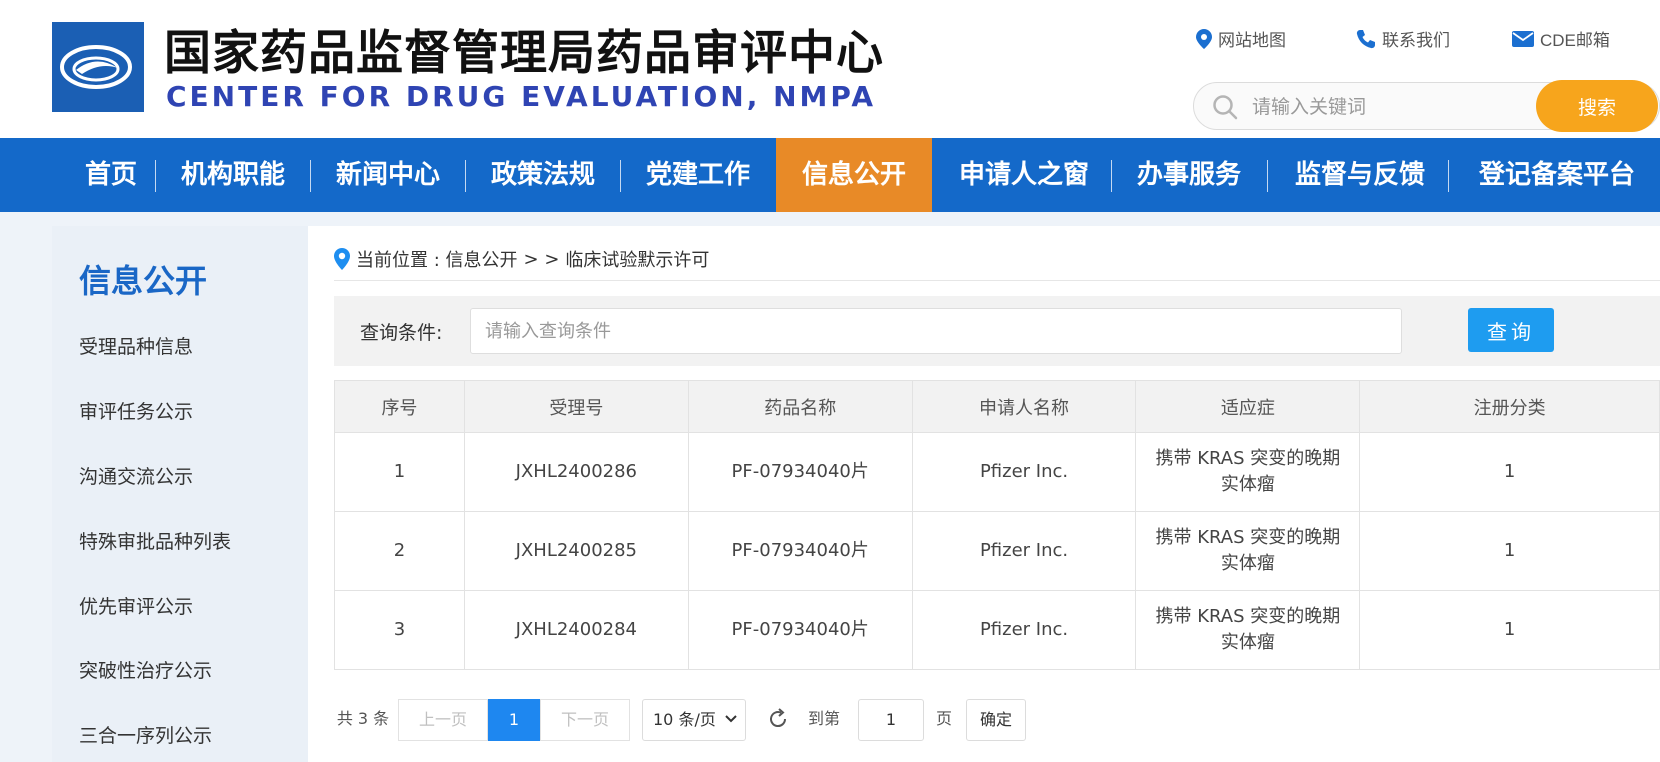  I want to click on page-size-select: 10 条/页, so click(694, 720).